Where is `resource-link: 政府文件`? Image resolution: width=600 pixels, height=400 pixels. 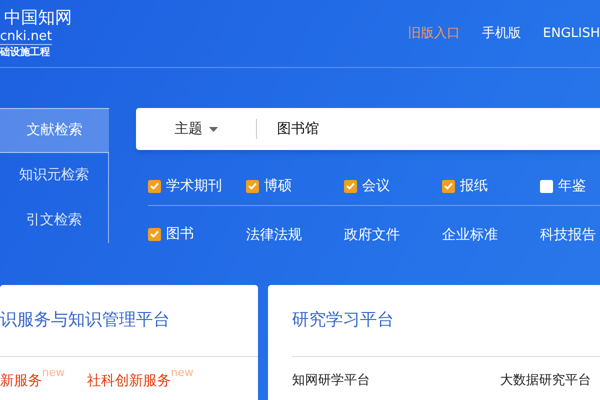
resource-link: 政府文件 is located at coordinates (372, 235).